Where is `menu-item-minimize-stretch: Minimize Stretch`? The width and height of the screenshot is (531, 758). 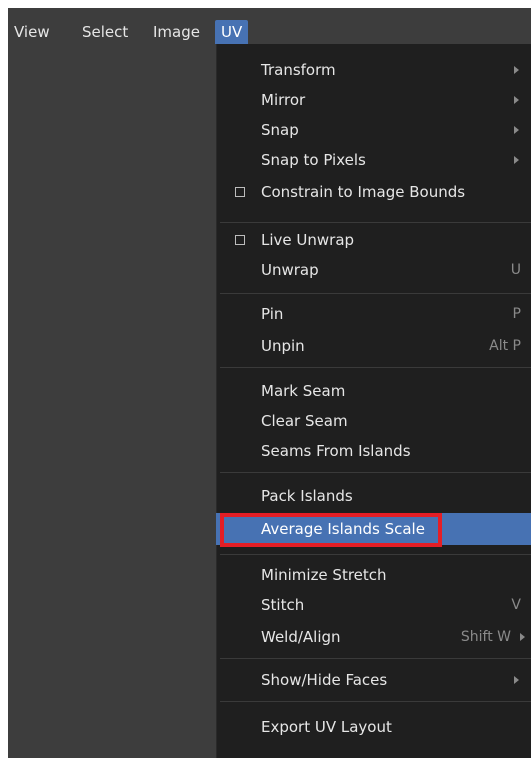
menu-item-minimize-stretch: Minimize Stretch is located at coordinates (373, 575).